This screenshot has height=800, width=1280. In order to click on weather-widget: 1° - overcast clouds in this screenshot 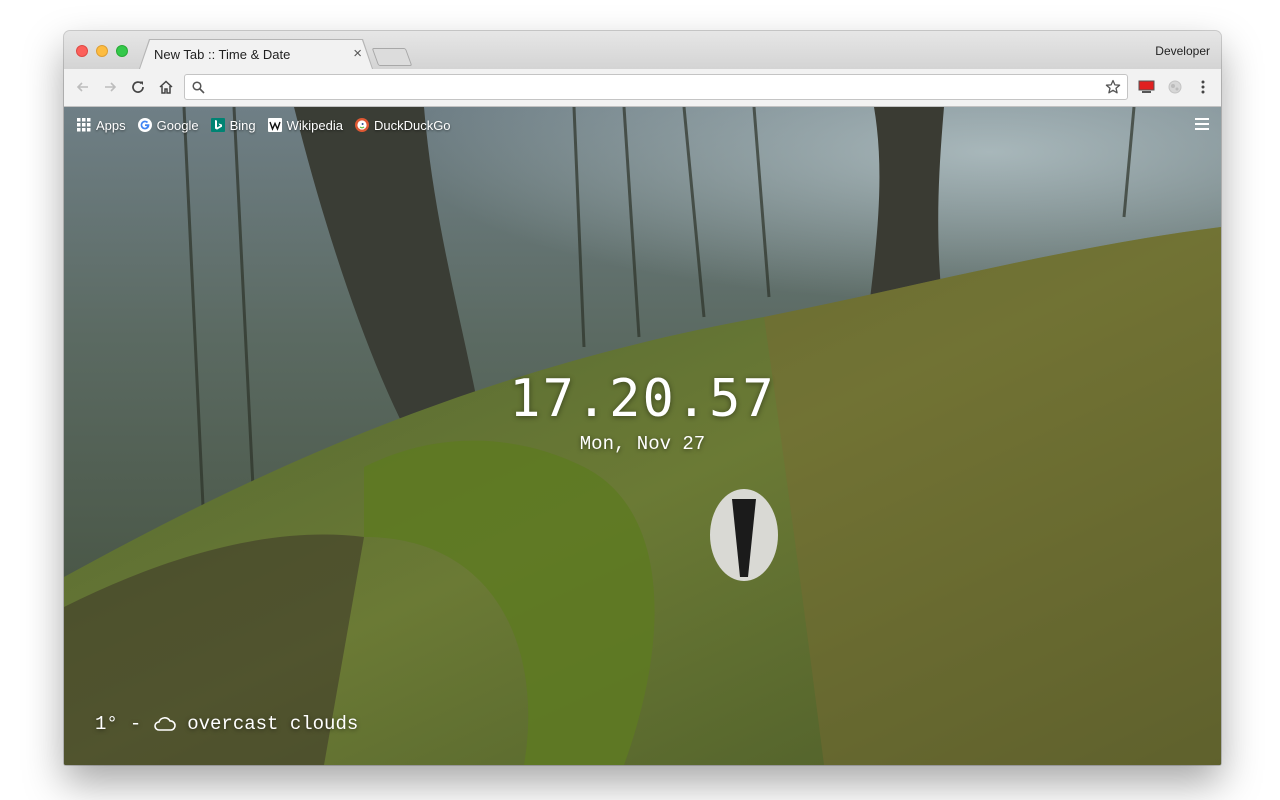, I will do `click(226, 724)`.